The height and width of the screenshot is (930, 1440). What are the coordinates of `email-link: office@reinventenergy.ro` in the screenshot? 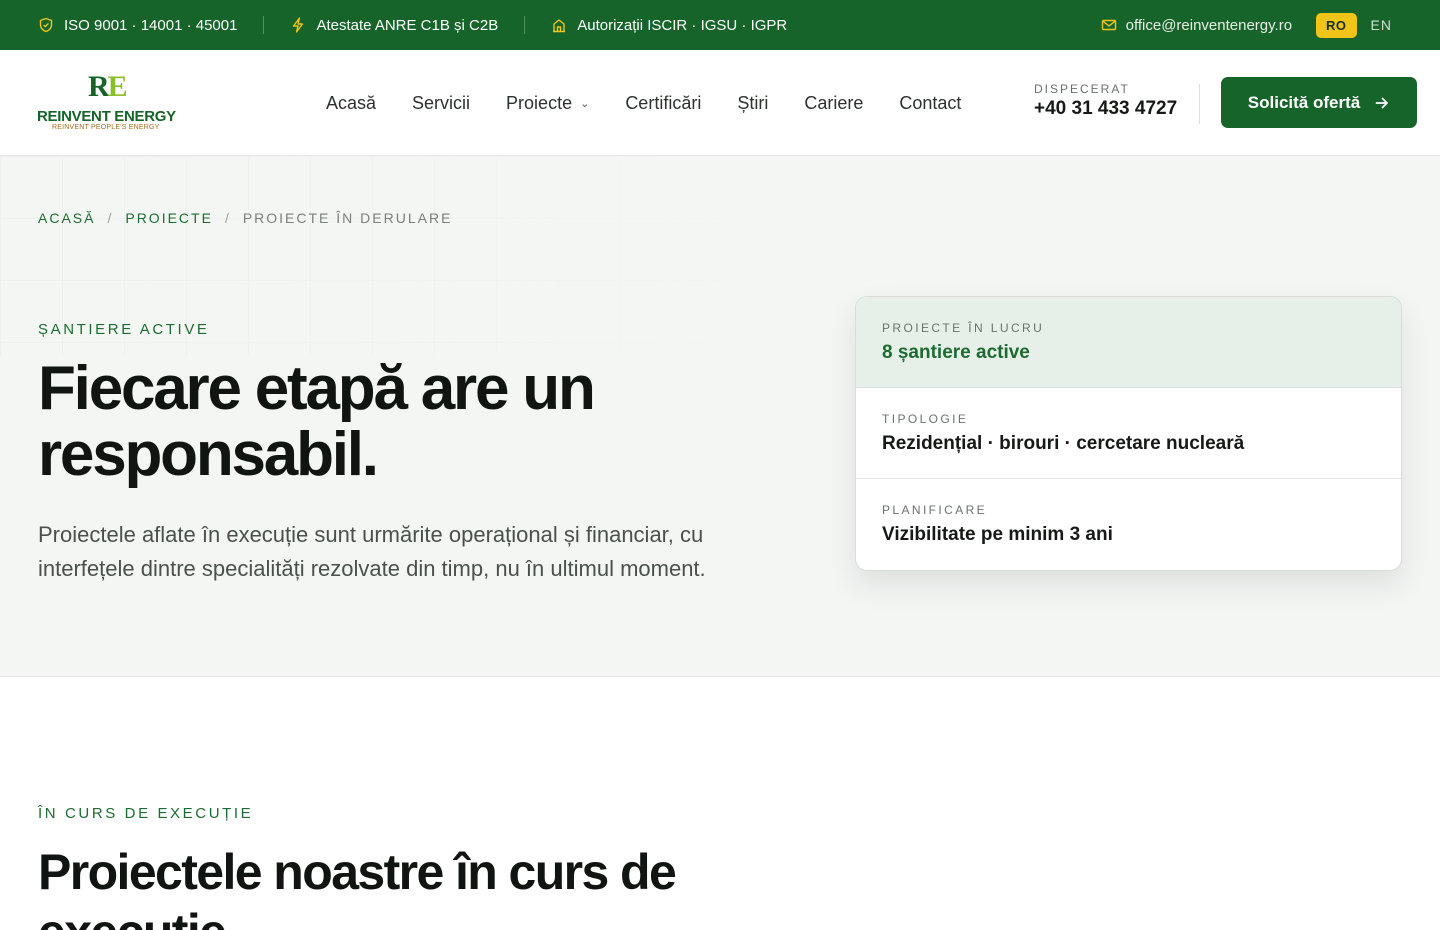 It's located at (1196, 25).